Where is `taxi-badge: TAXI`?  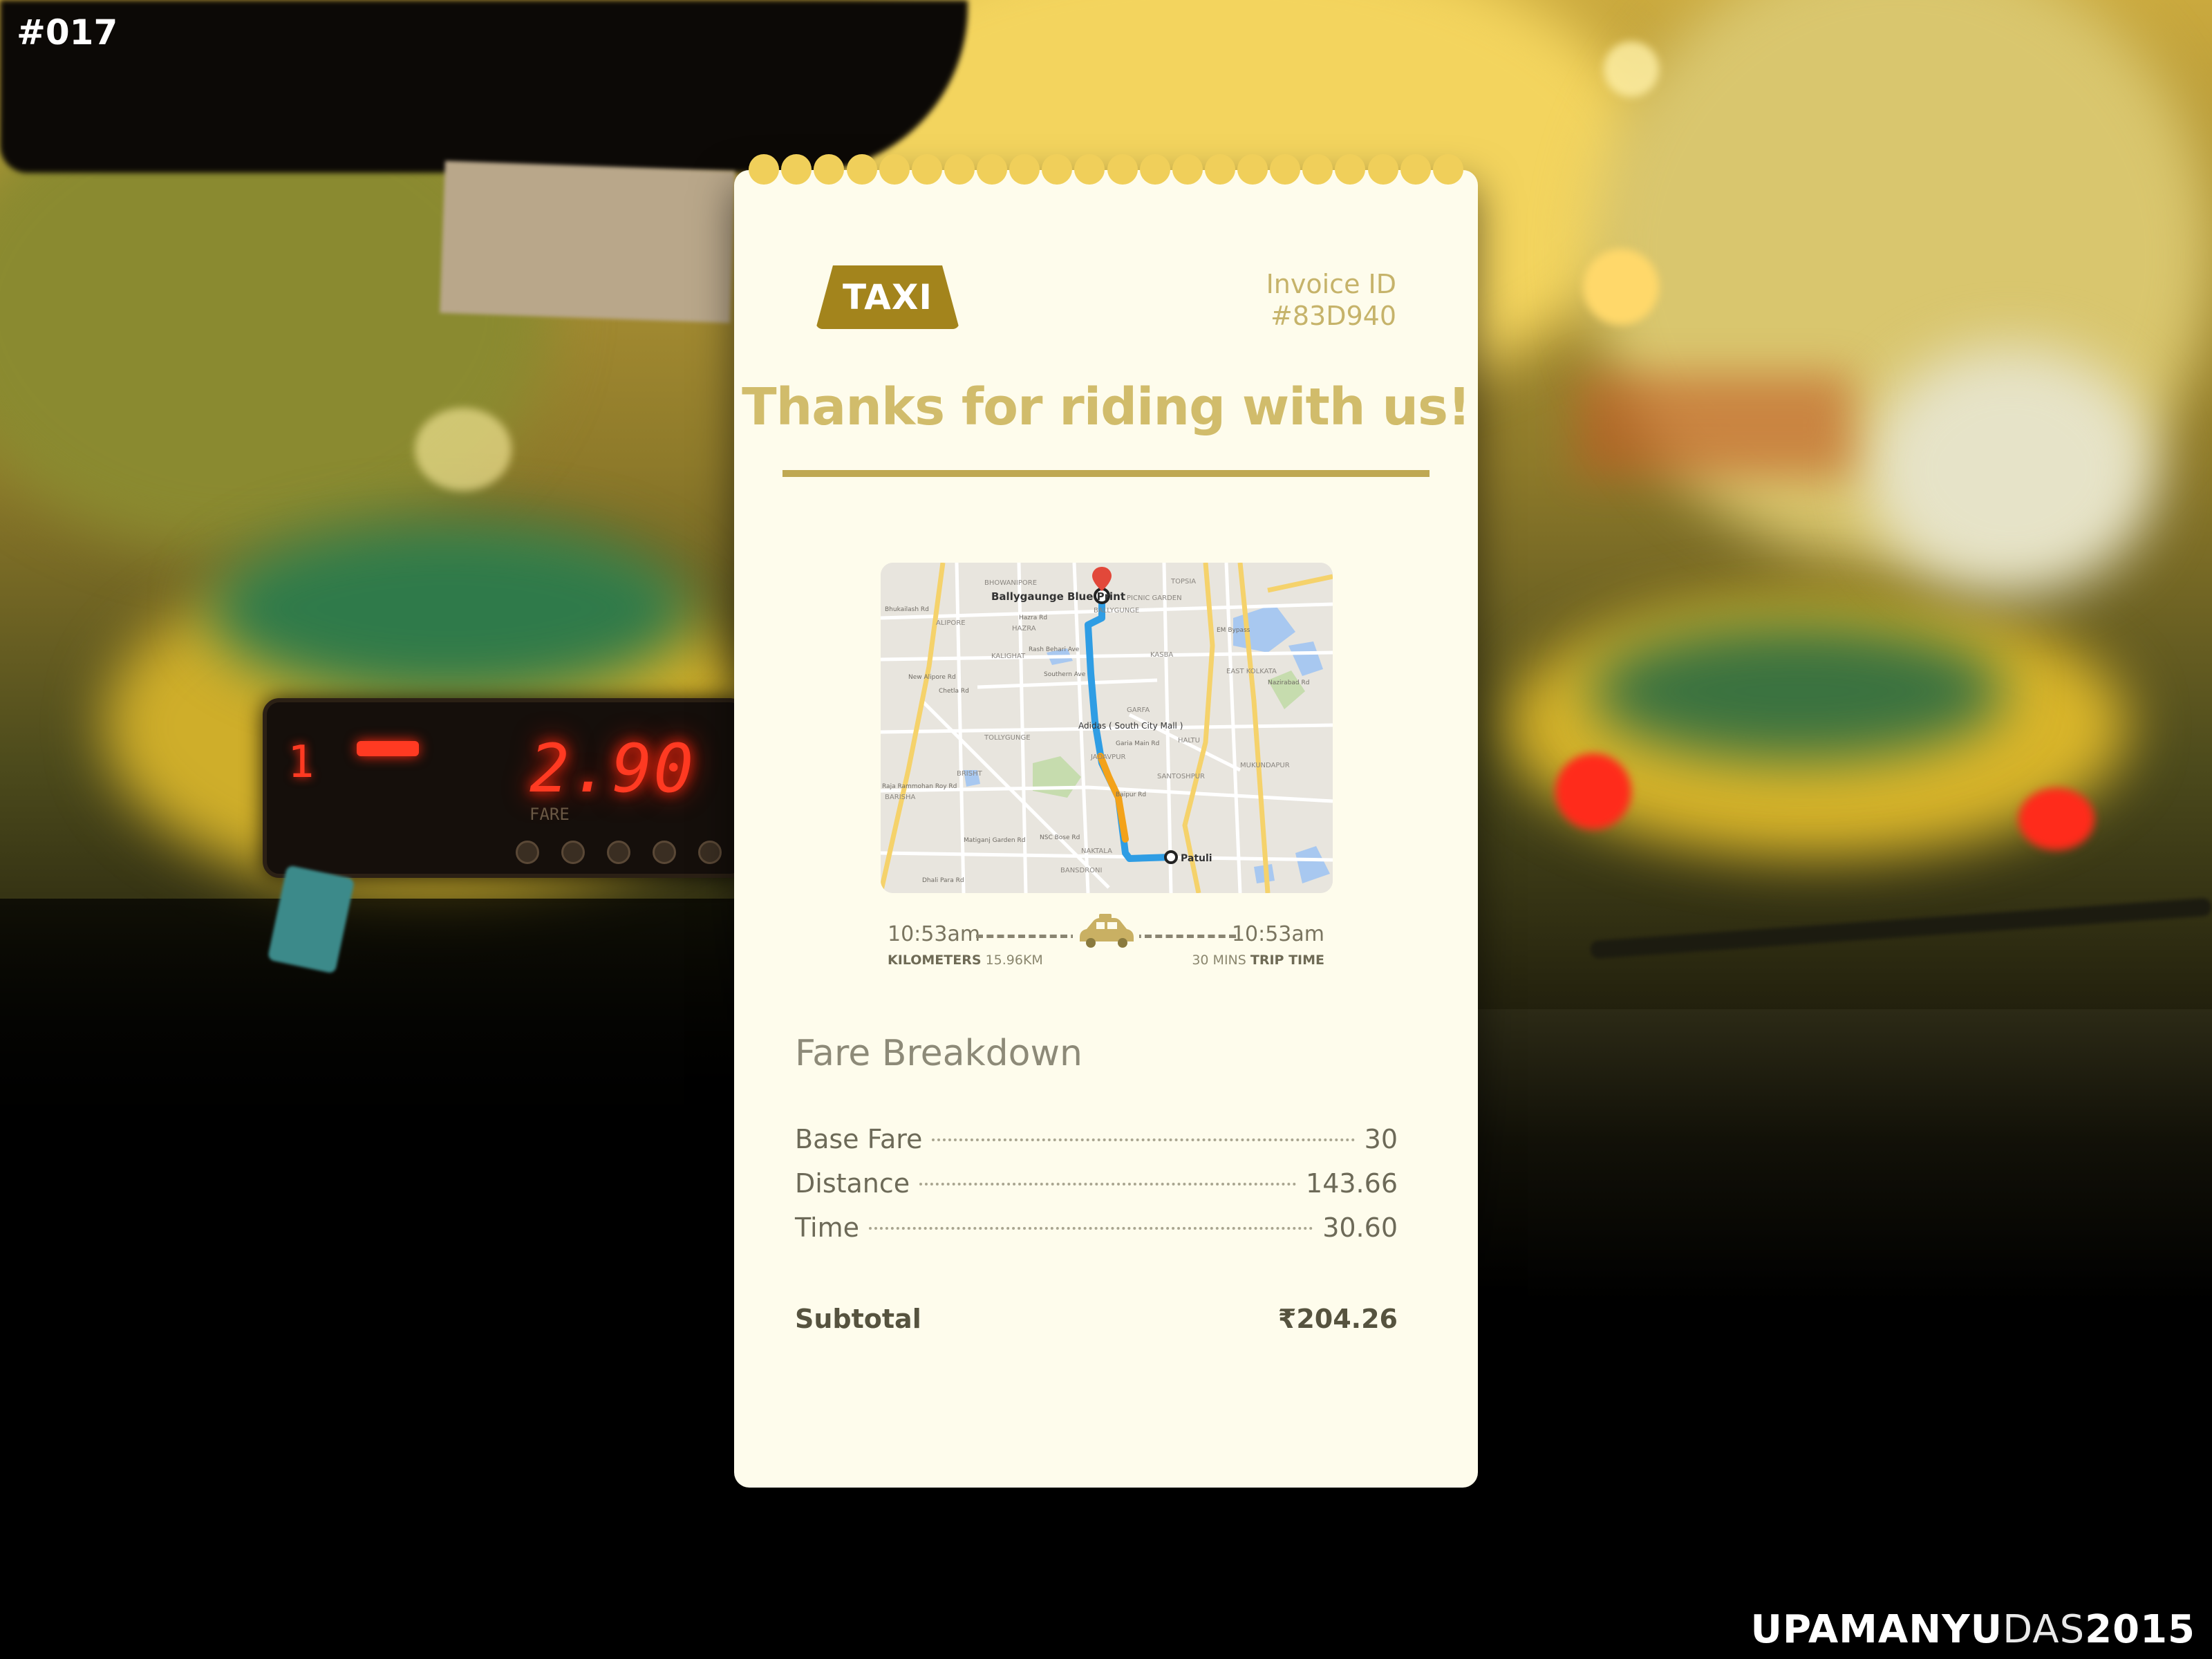 taxi-badge: TAXI is located at coordinates (887, 297).